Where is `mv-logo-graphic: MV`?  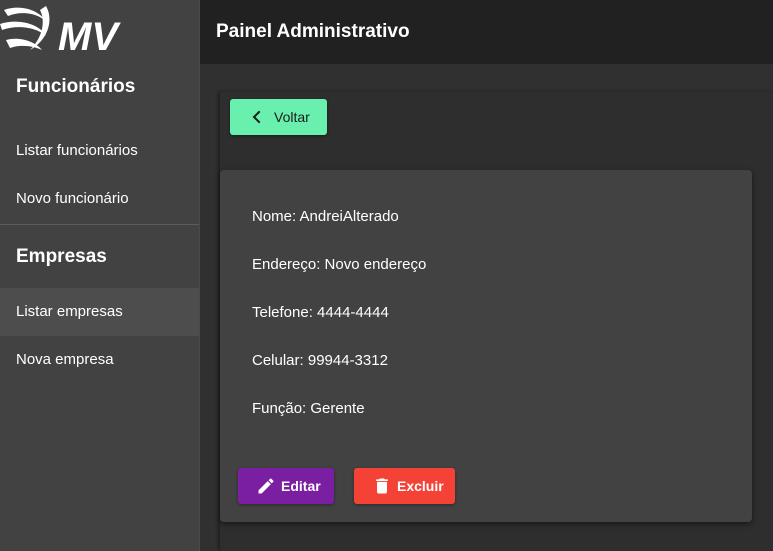
mv-logo-graphic: MV is located at coordinates (60, 32).